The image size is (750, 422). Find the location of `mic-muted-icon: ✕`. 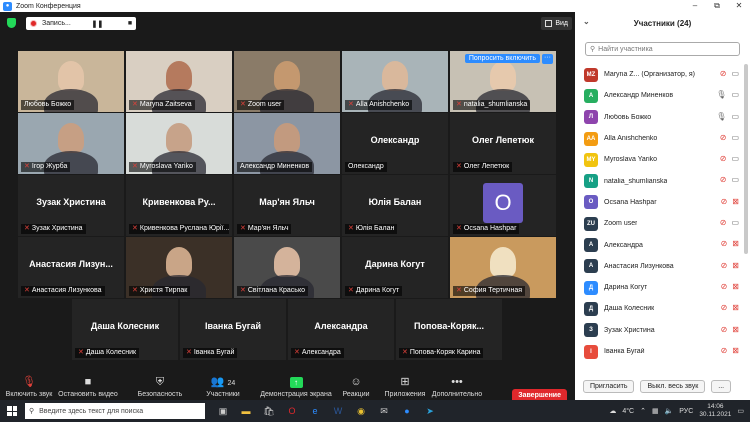

mic-muted-icon: ✕ is located at coordinates (27, 166).